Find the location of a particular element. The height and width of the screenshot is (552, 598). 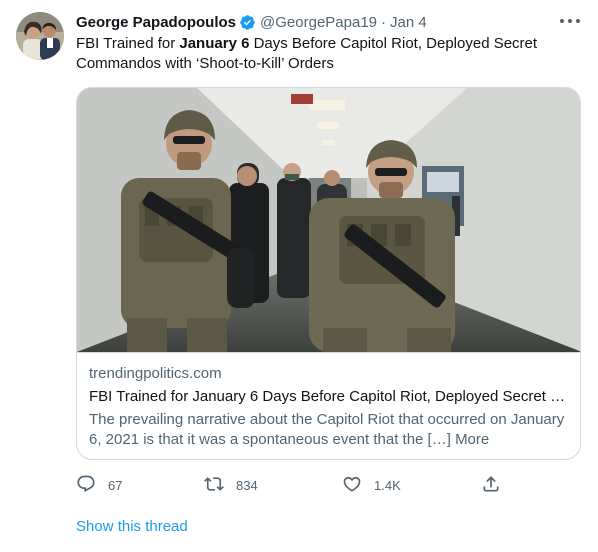

tweet-text-part1: FBI Trained for is located at coordinates (128, 43).